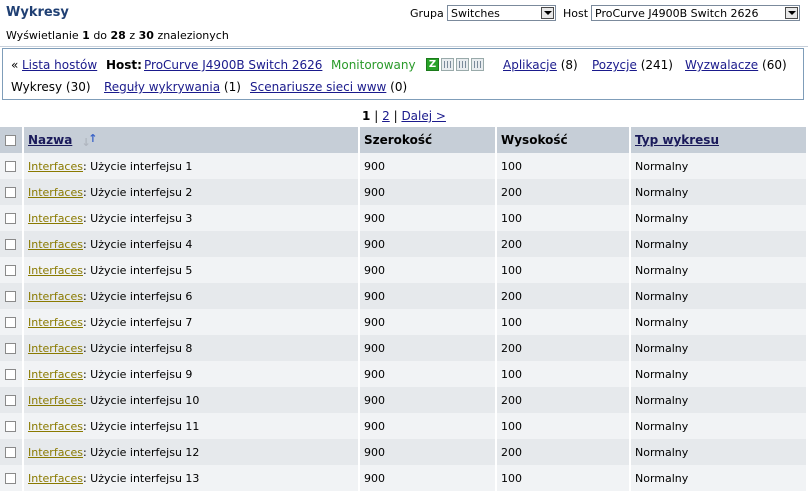  I want to click on graph-name: : Użycie interfejsu 11, so click(141, 426).